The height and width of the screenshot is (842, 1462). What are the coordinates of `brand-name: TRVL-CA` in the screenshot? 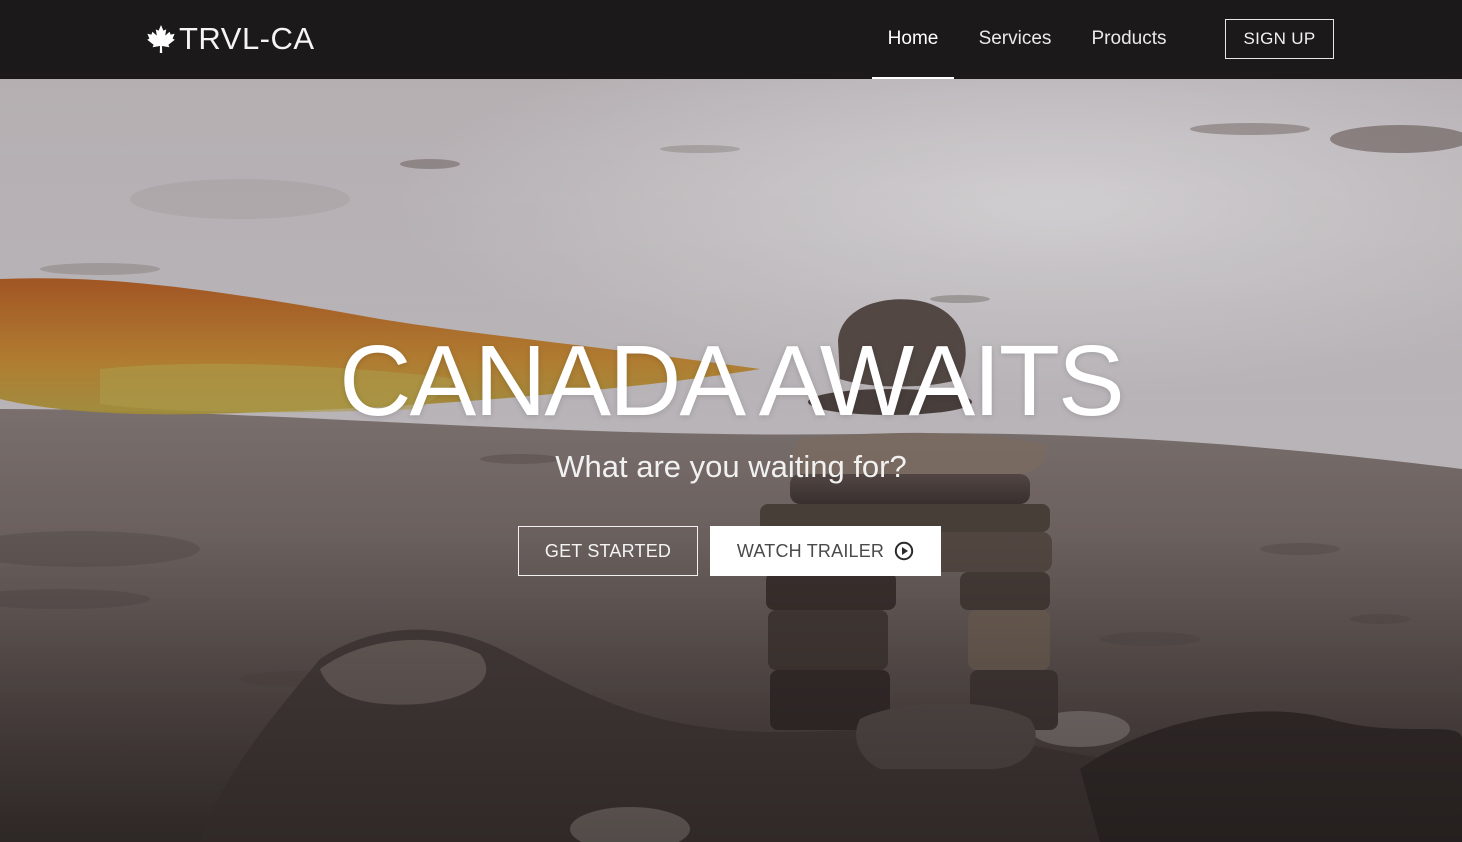 It's located at (247, 38).